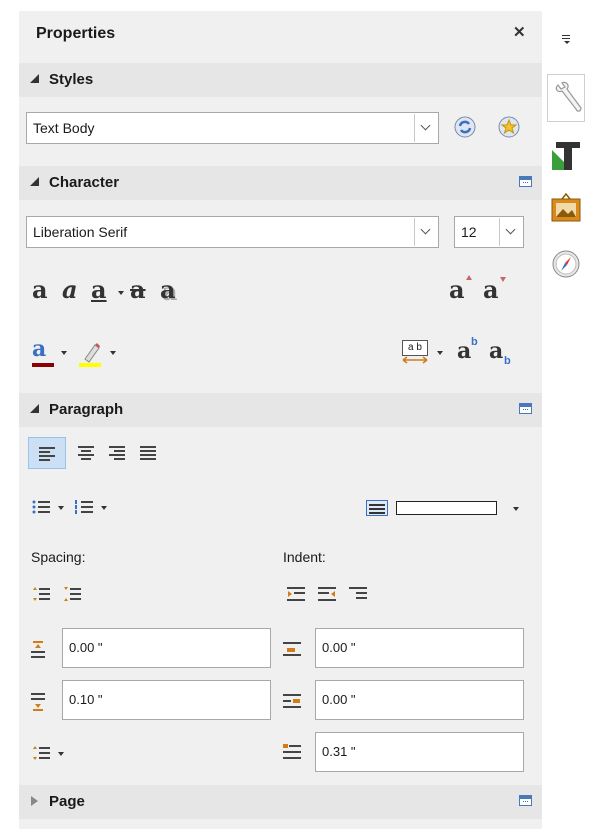  Describe the element at coordinates (280, 802) in the screenshot. I see `page-section-header: Page` at that location.